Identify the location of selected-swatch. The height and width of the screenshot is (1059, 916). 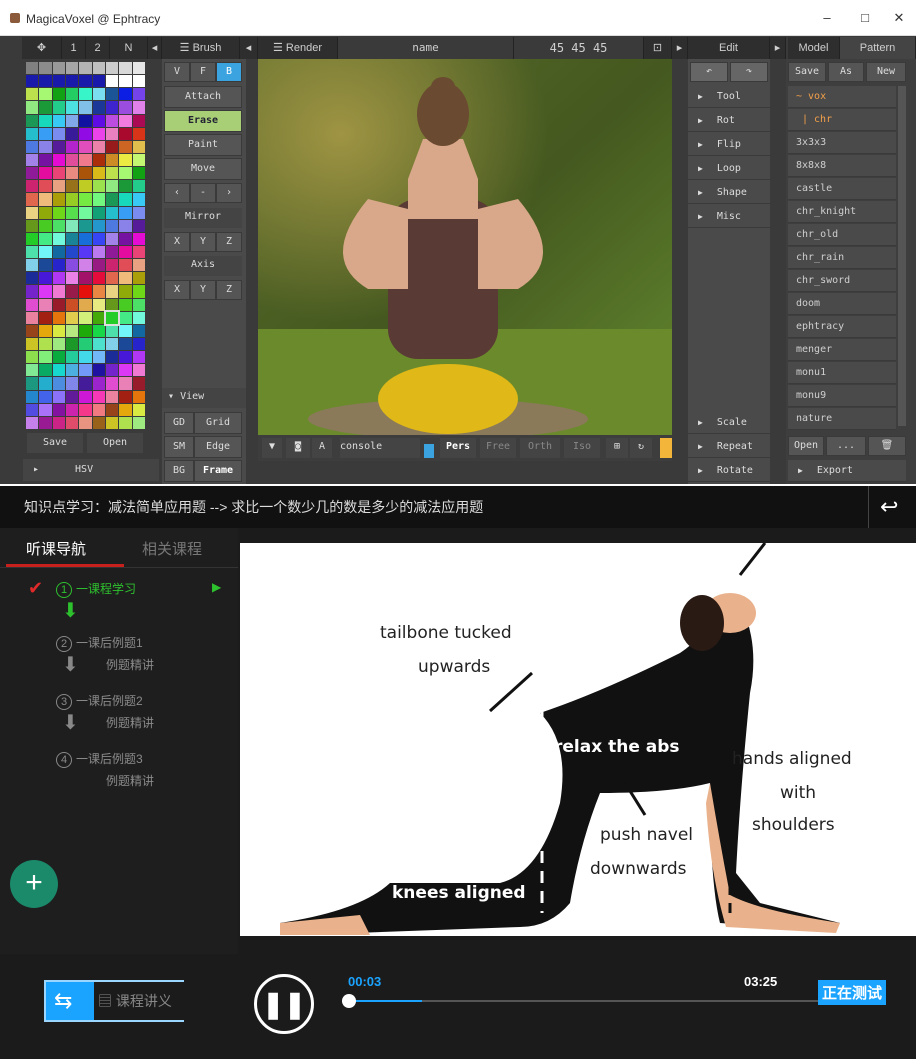
(112, 317).